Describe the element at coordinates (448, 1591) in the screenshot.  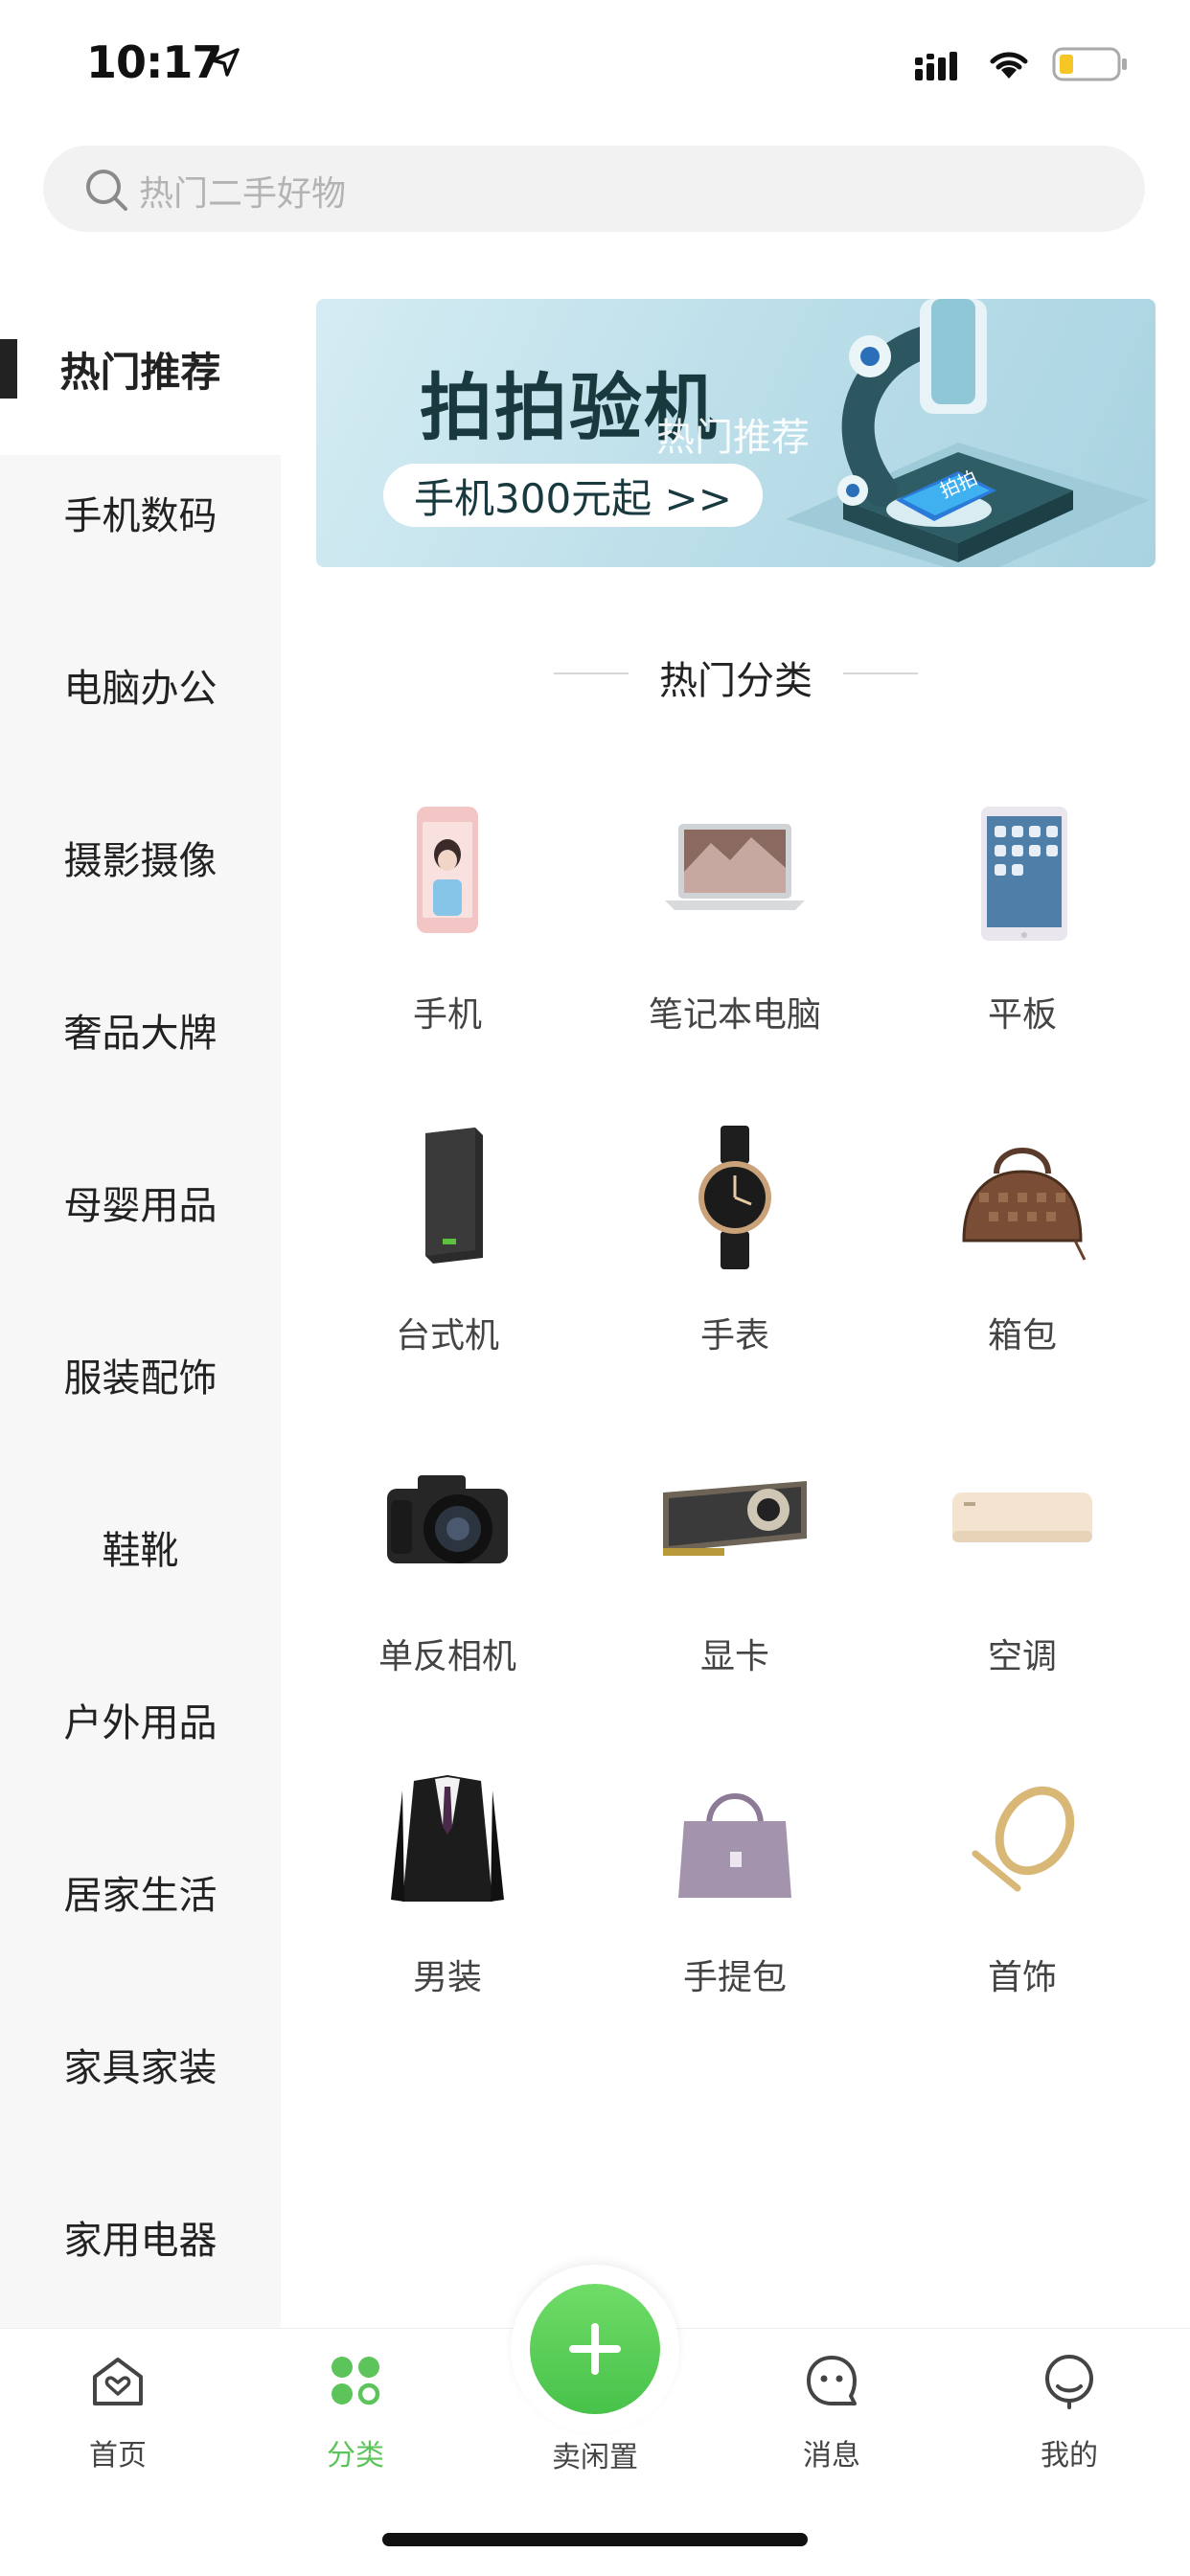
I see `category-dslr: 单反相机` at that location.